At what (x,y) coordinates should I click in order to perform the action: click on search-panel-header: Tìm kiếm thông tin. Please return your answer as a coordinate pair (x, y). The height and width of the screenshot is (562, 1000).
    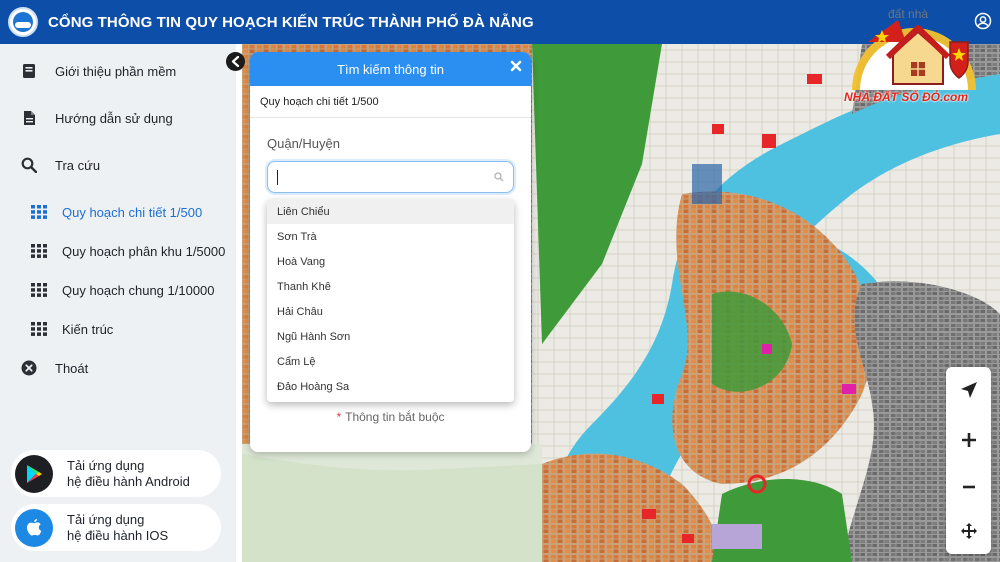
    Looking at the image, I should click on (390, 69).